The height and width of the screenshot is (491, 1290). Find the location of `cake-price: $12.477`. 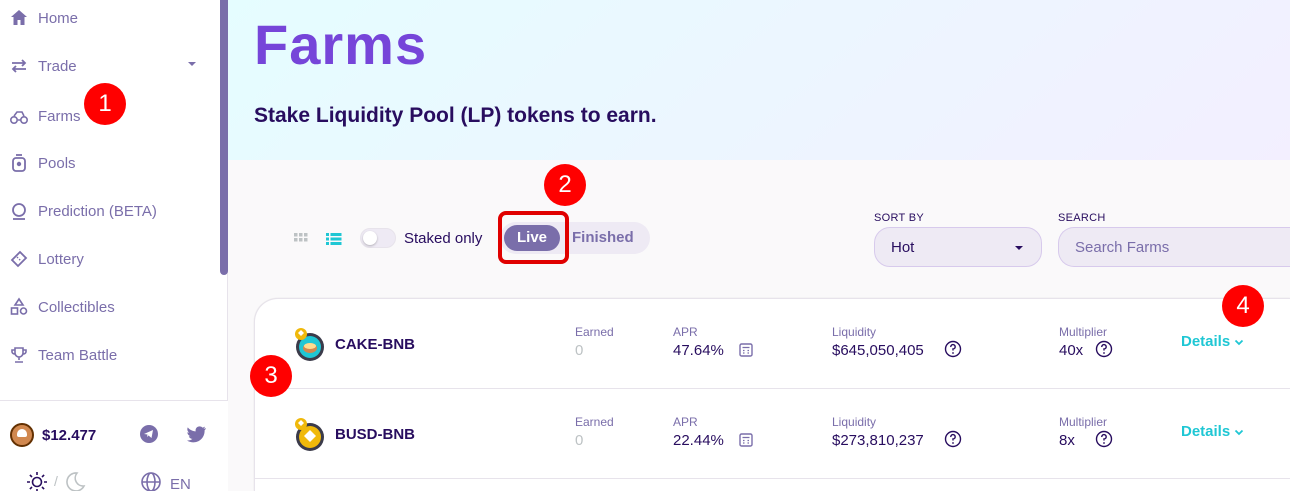

cake-price: $12.477 is located at coordinates (53, 435).